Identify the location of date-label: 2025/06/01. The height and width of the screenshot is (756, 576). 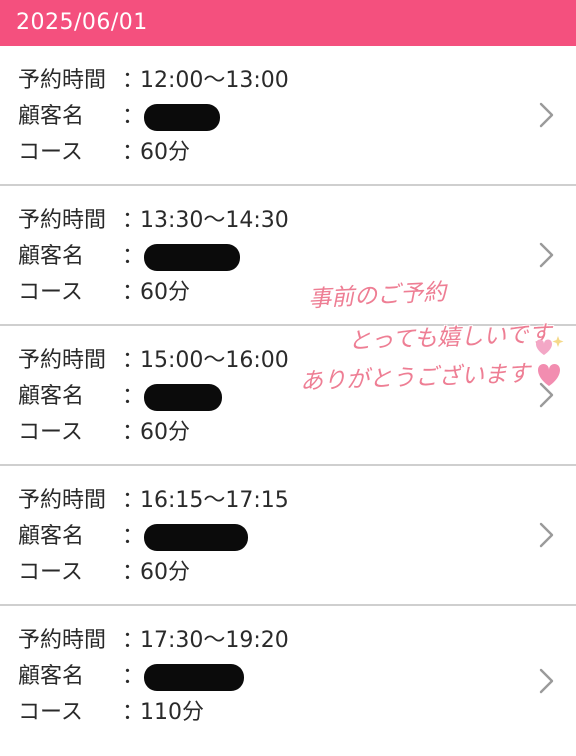
(82, 22).